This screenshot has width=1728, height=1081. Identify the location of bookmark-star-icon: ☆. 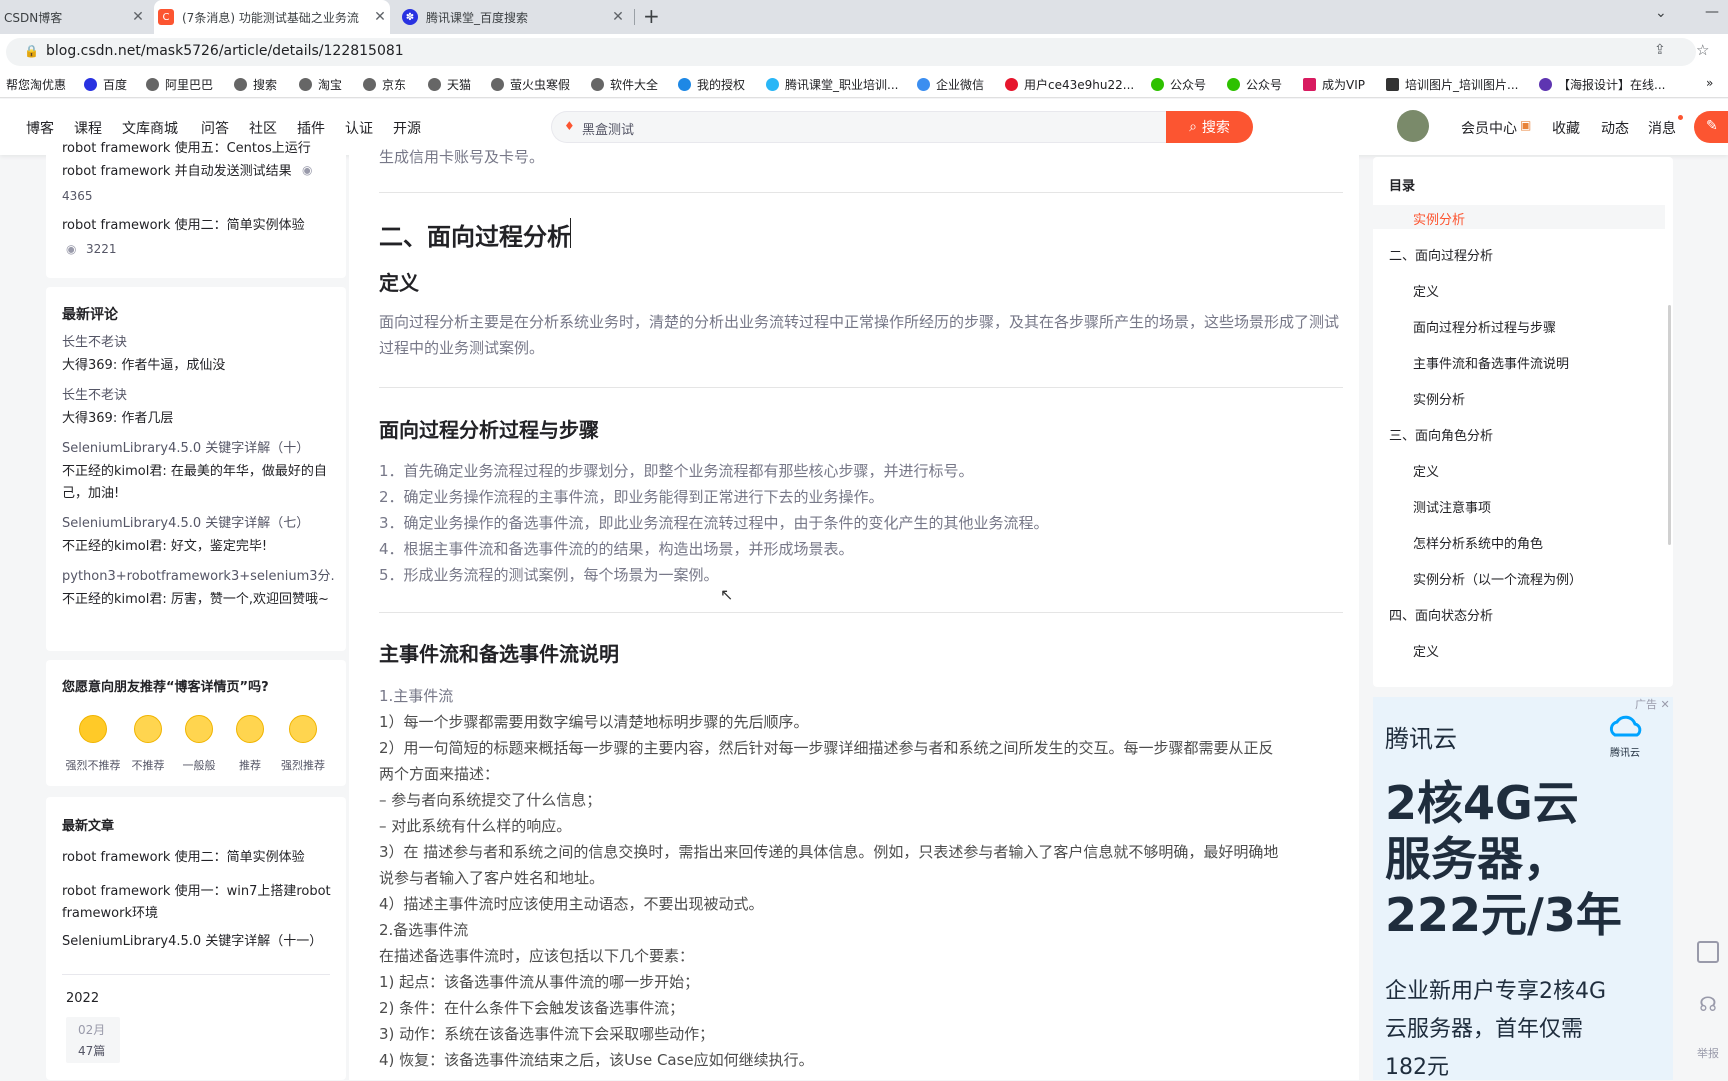
(1702, 50).